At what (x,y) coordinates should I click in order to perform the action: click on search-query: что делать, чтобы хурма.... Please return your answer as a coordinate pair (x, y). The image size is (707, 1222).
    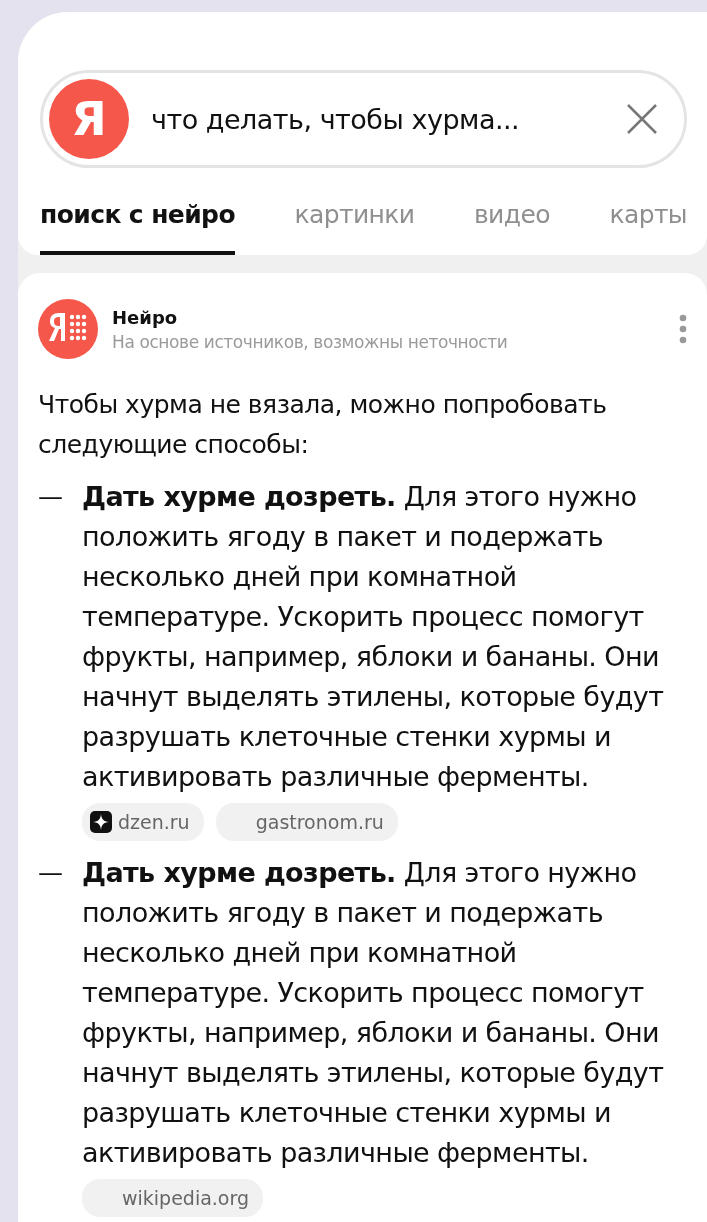
    Looking at the image, I should click on (336, 119).